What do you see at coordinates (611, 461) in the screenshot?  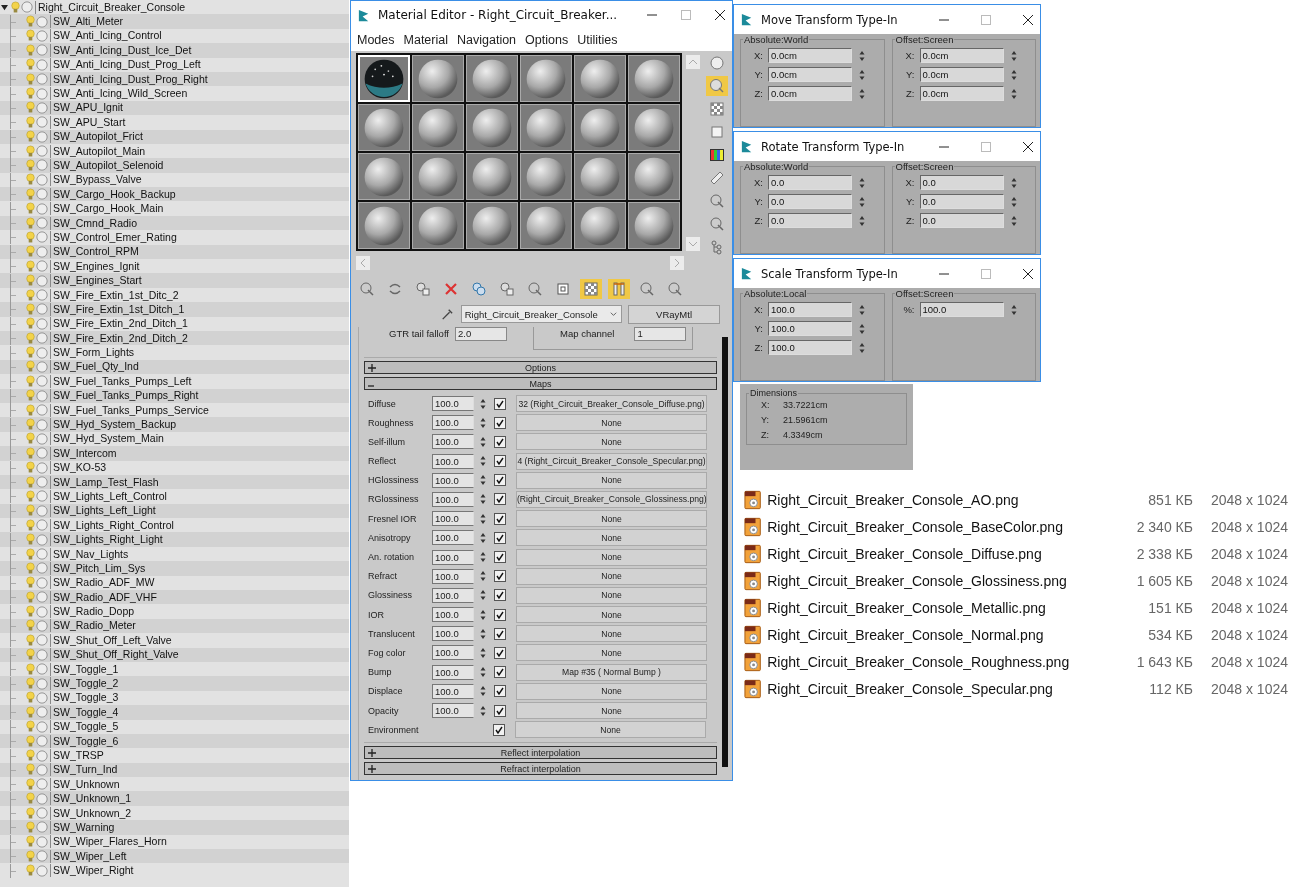 I see `map-button: 4 (Right_Circuit_Breaker_Console_Specular.png)` at bounding box center [611, 461].